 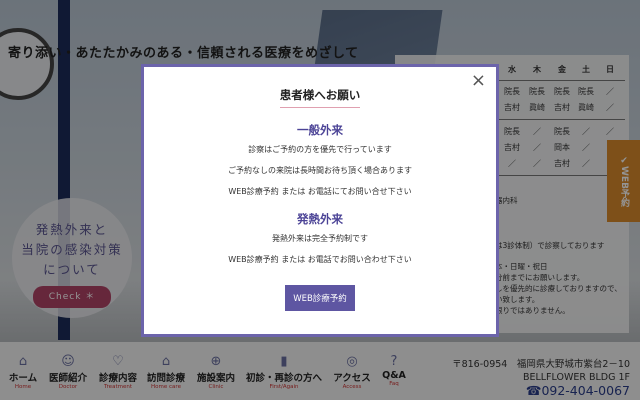 What do you see at coordinates (320, 149) in the screenshot?
I see `notice-line: 診察はご予約の方を優先で行っています` at bounding box center [320, 149].